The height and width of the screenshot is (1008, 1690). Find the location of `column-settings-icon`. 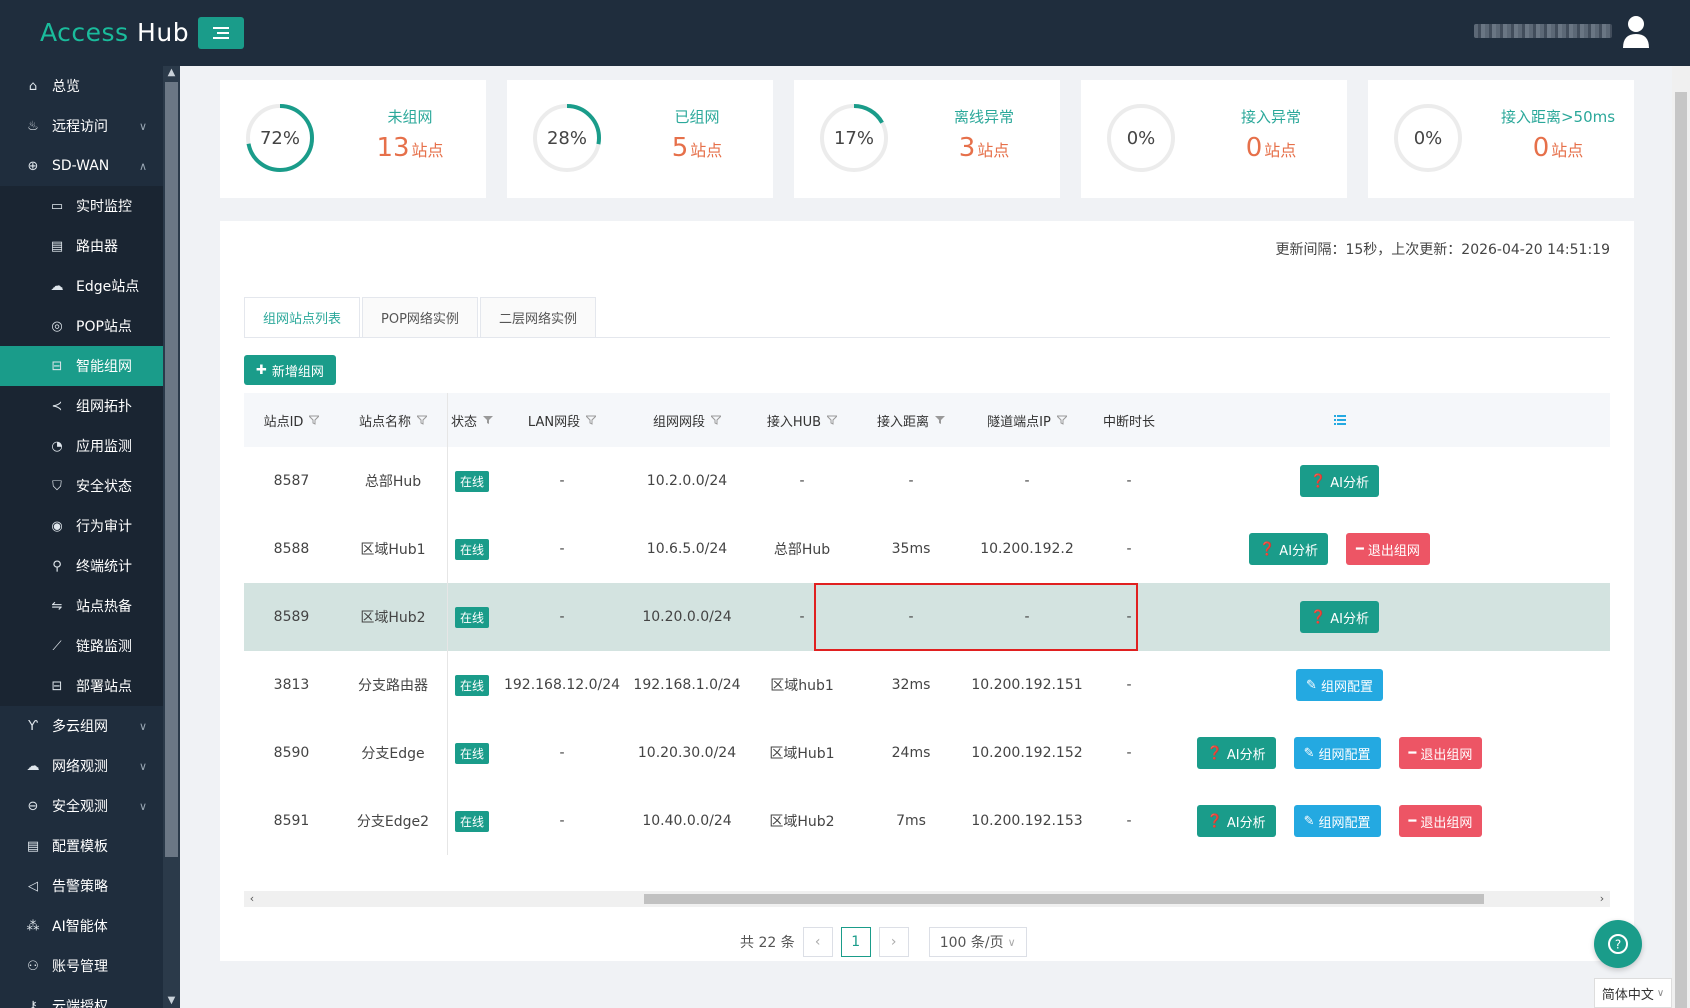

column-settings-icon is located at coordinates (1339, 420).